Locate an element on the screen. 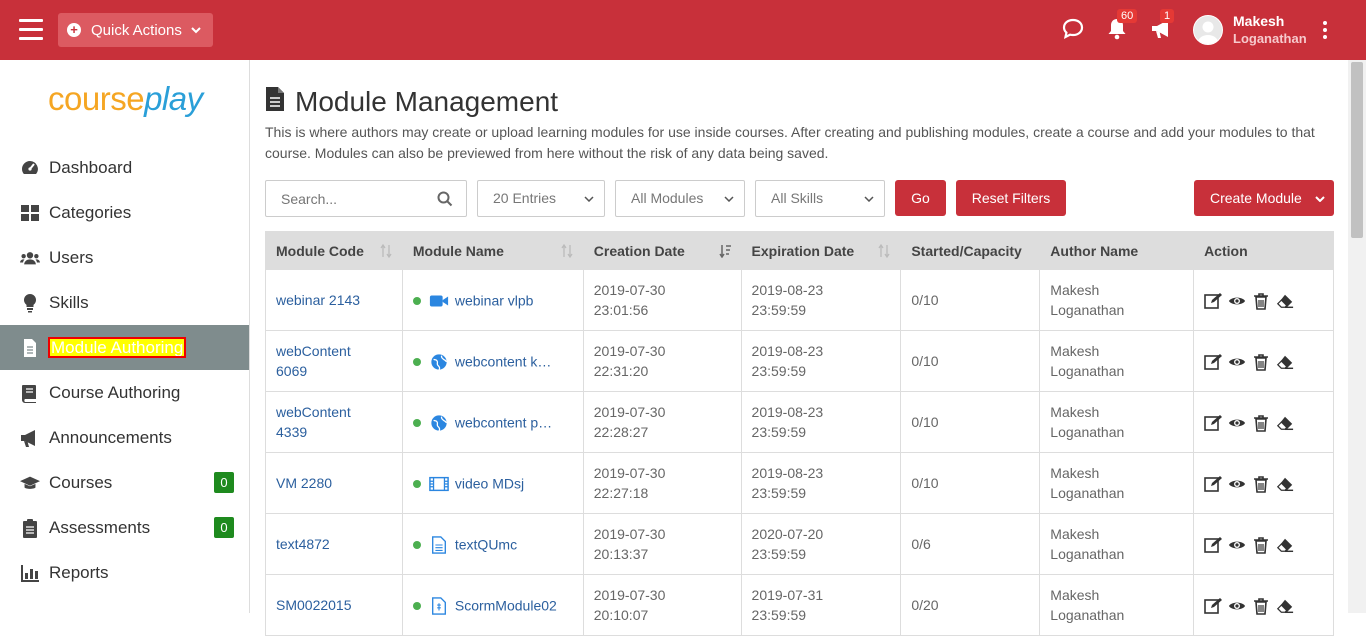 The height and width of the screenshot is (636, 1366). column-header-creation-date: Creation Date is located at coordinates (662, 250).